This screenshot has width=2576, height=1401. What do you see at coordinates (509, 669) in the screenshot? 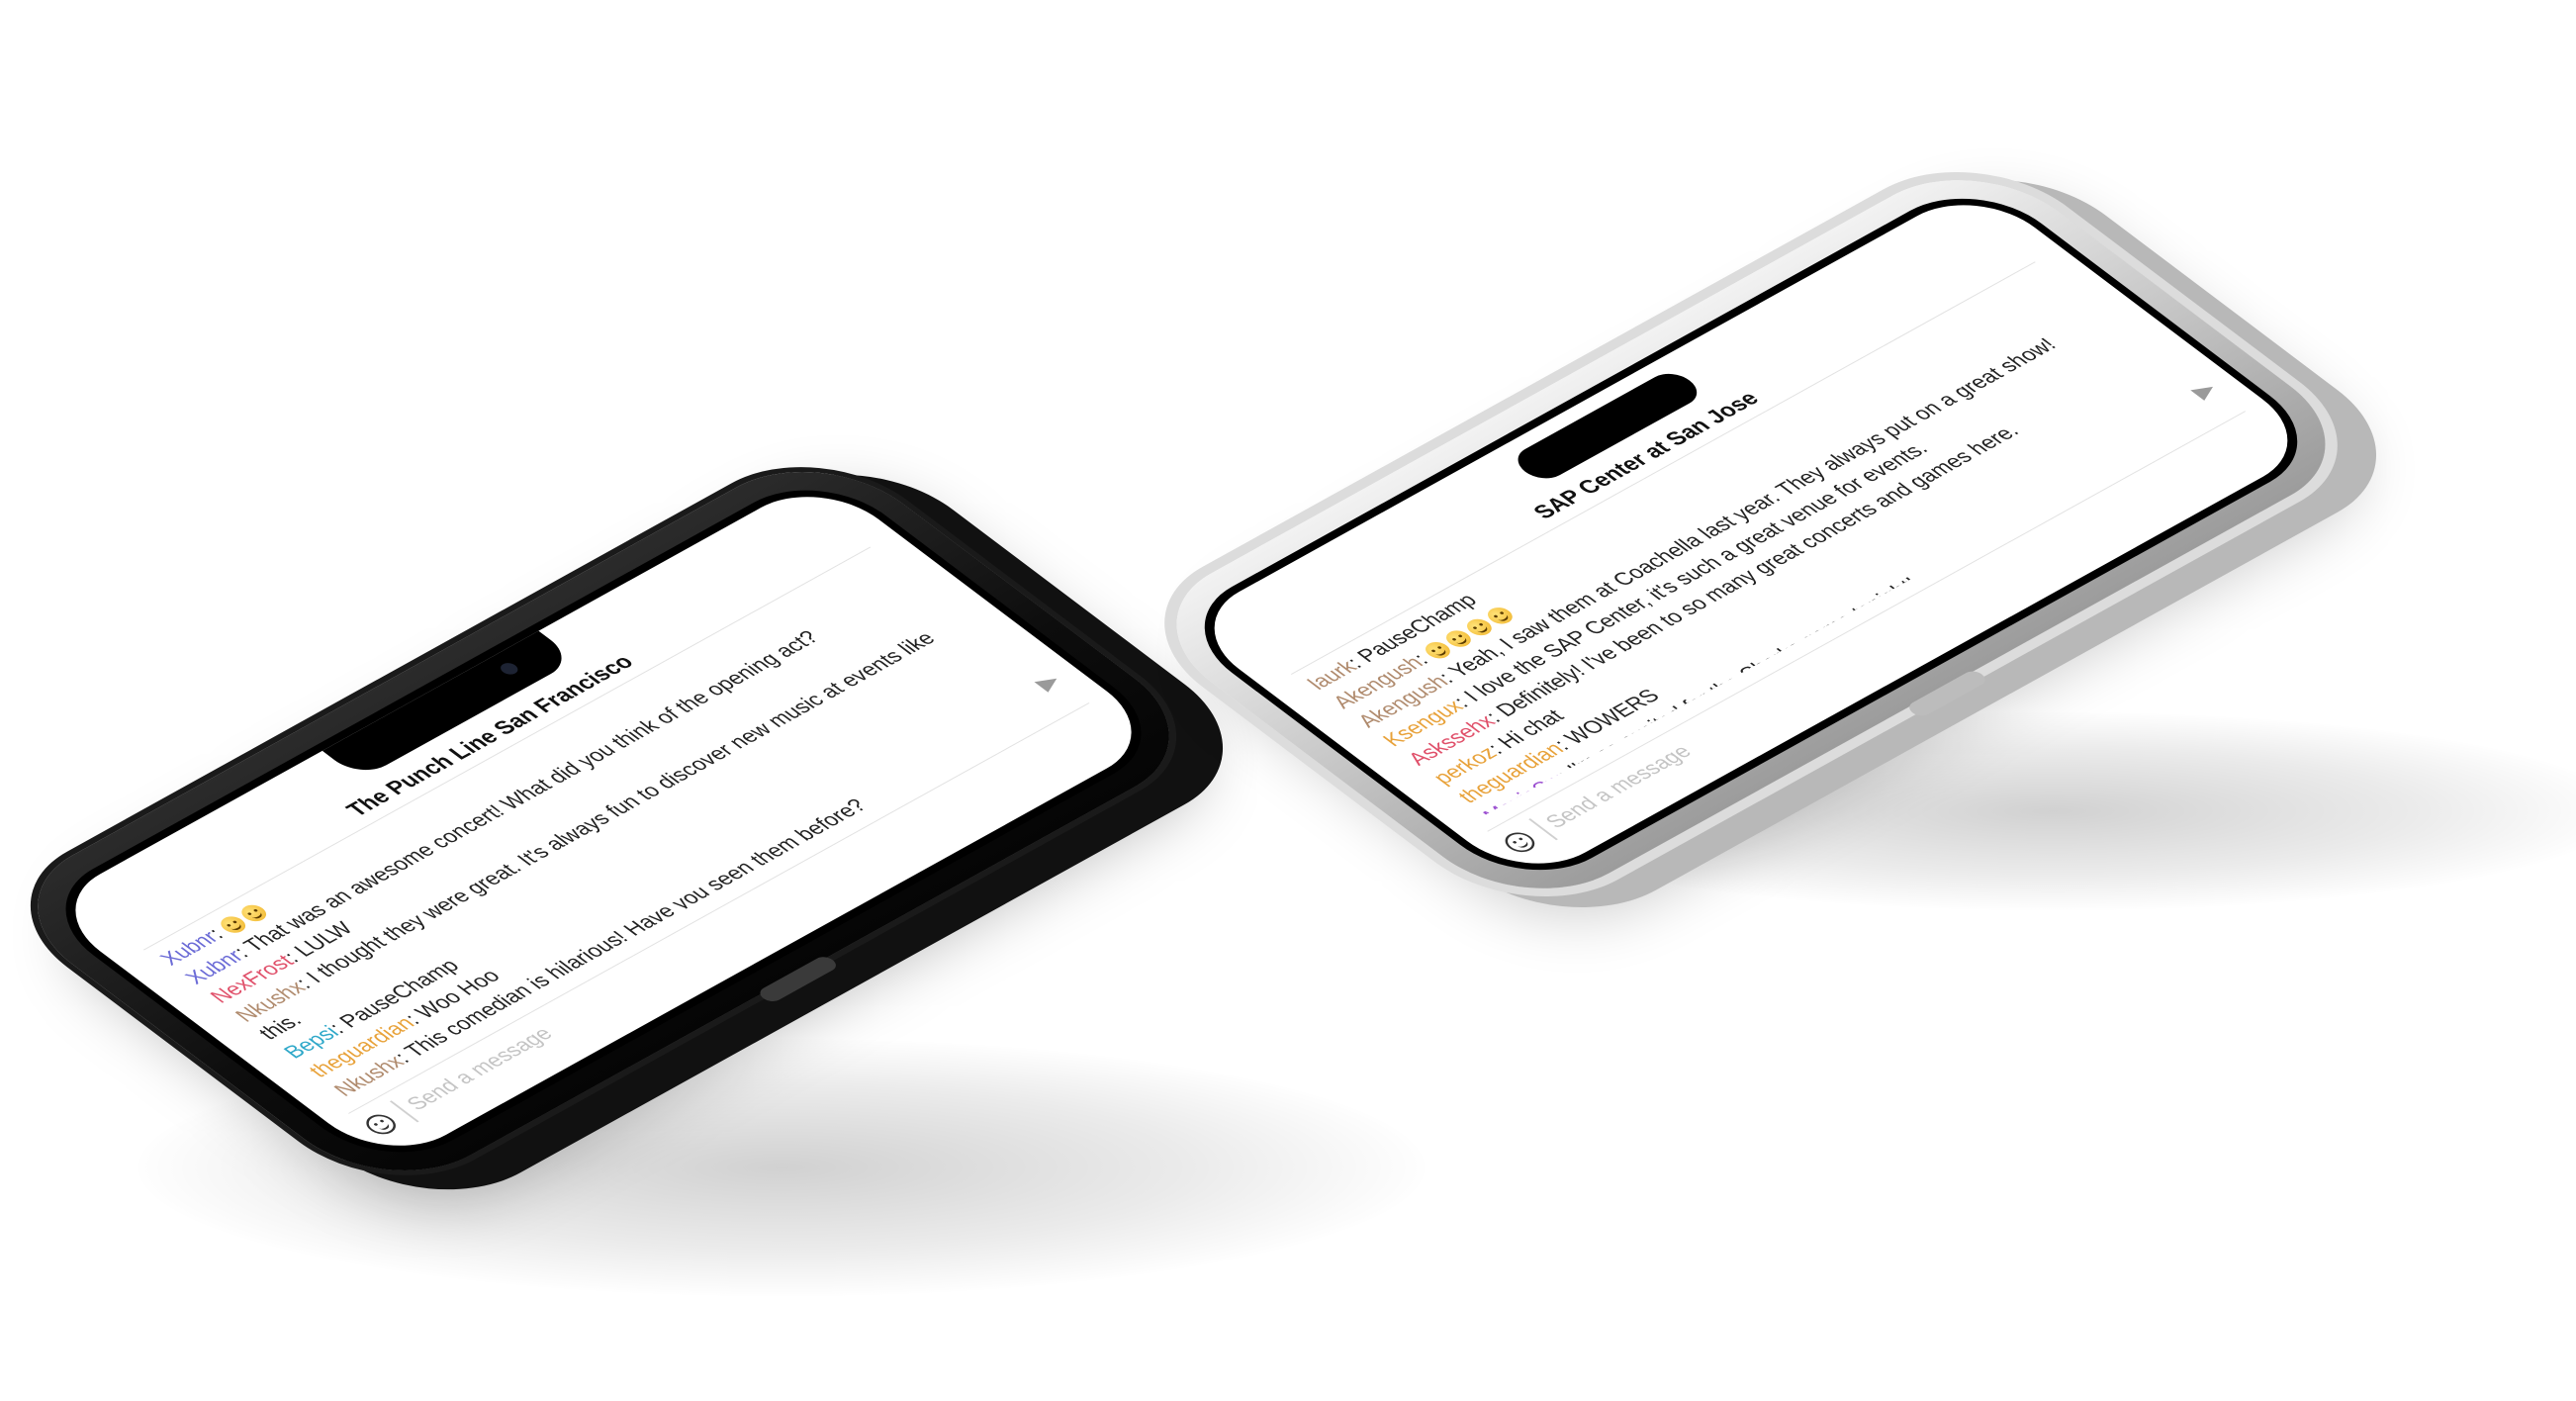
I see `front-camera` at bounding box center [509, 669].